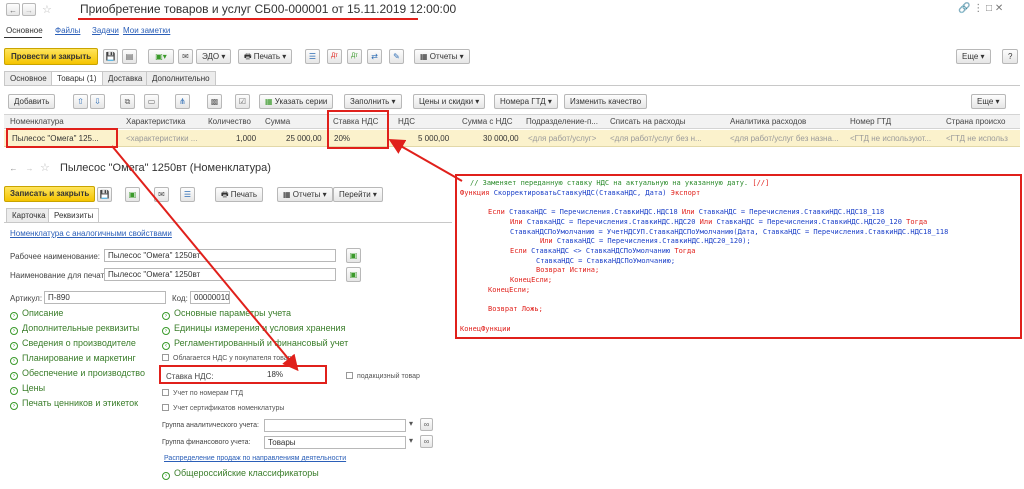 The height and width of the screenshot is (489, 1024). What do you see at coordinates (425, 160) in the screenshot?
I see `arrow-code-to-vat` at bounding box center [425, 160].